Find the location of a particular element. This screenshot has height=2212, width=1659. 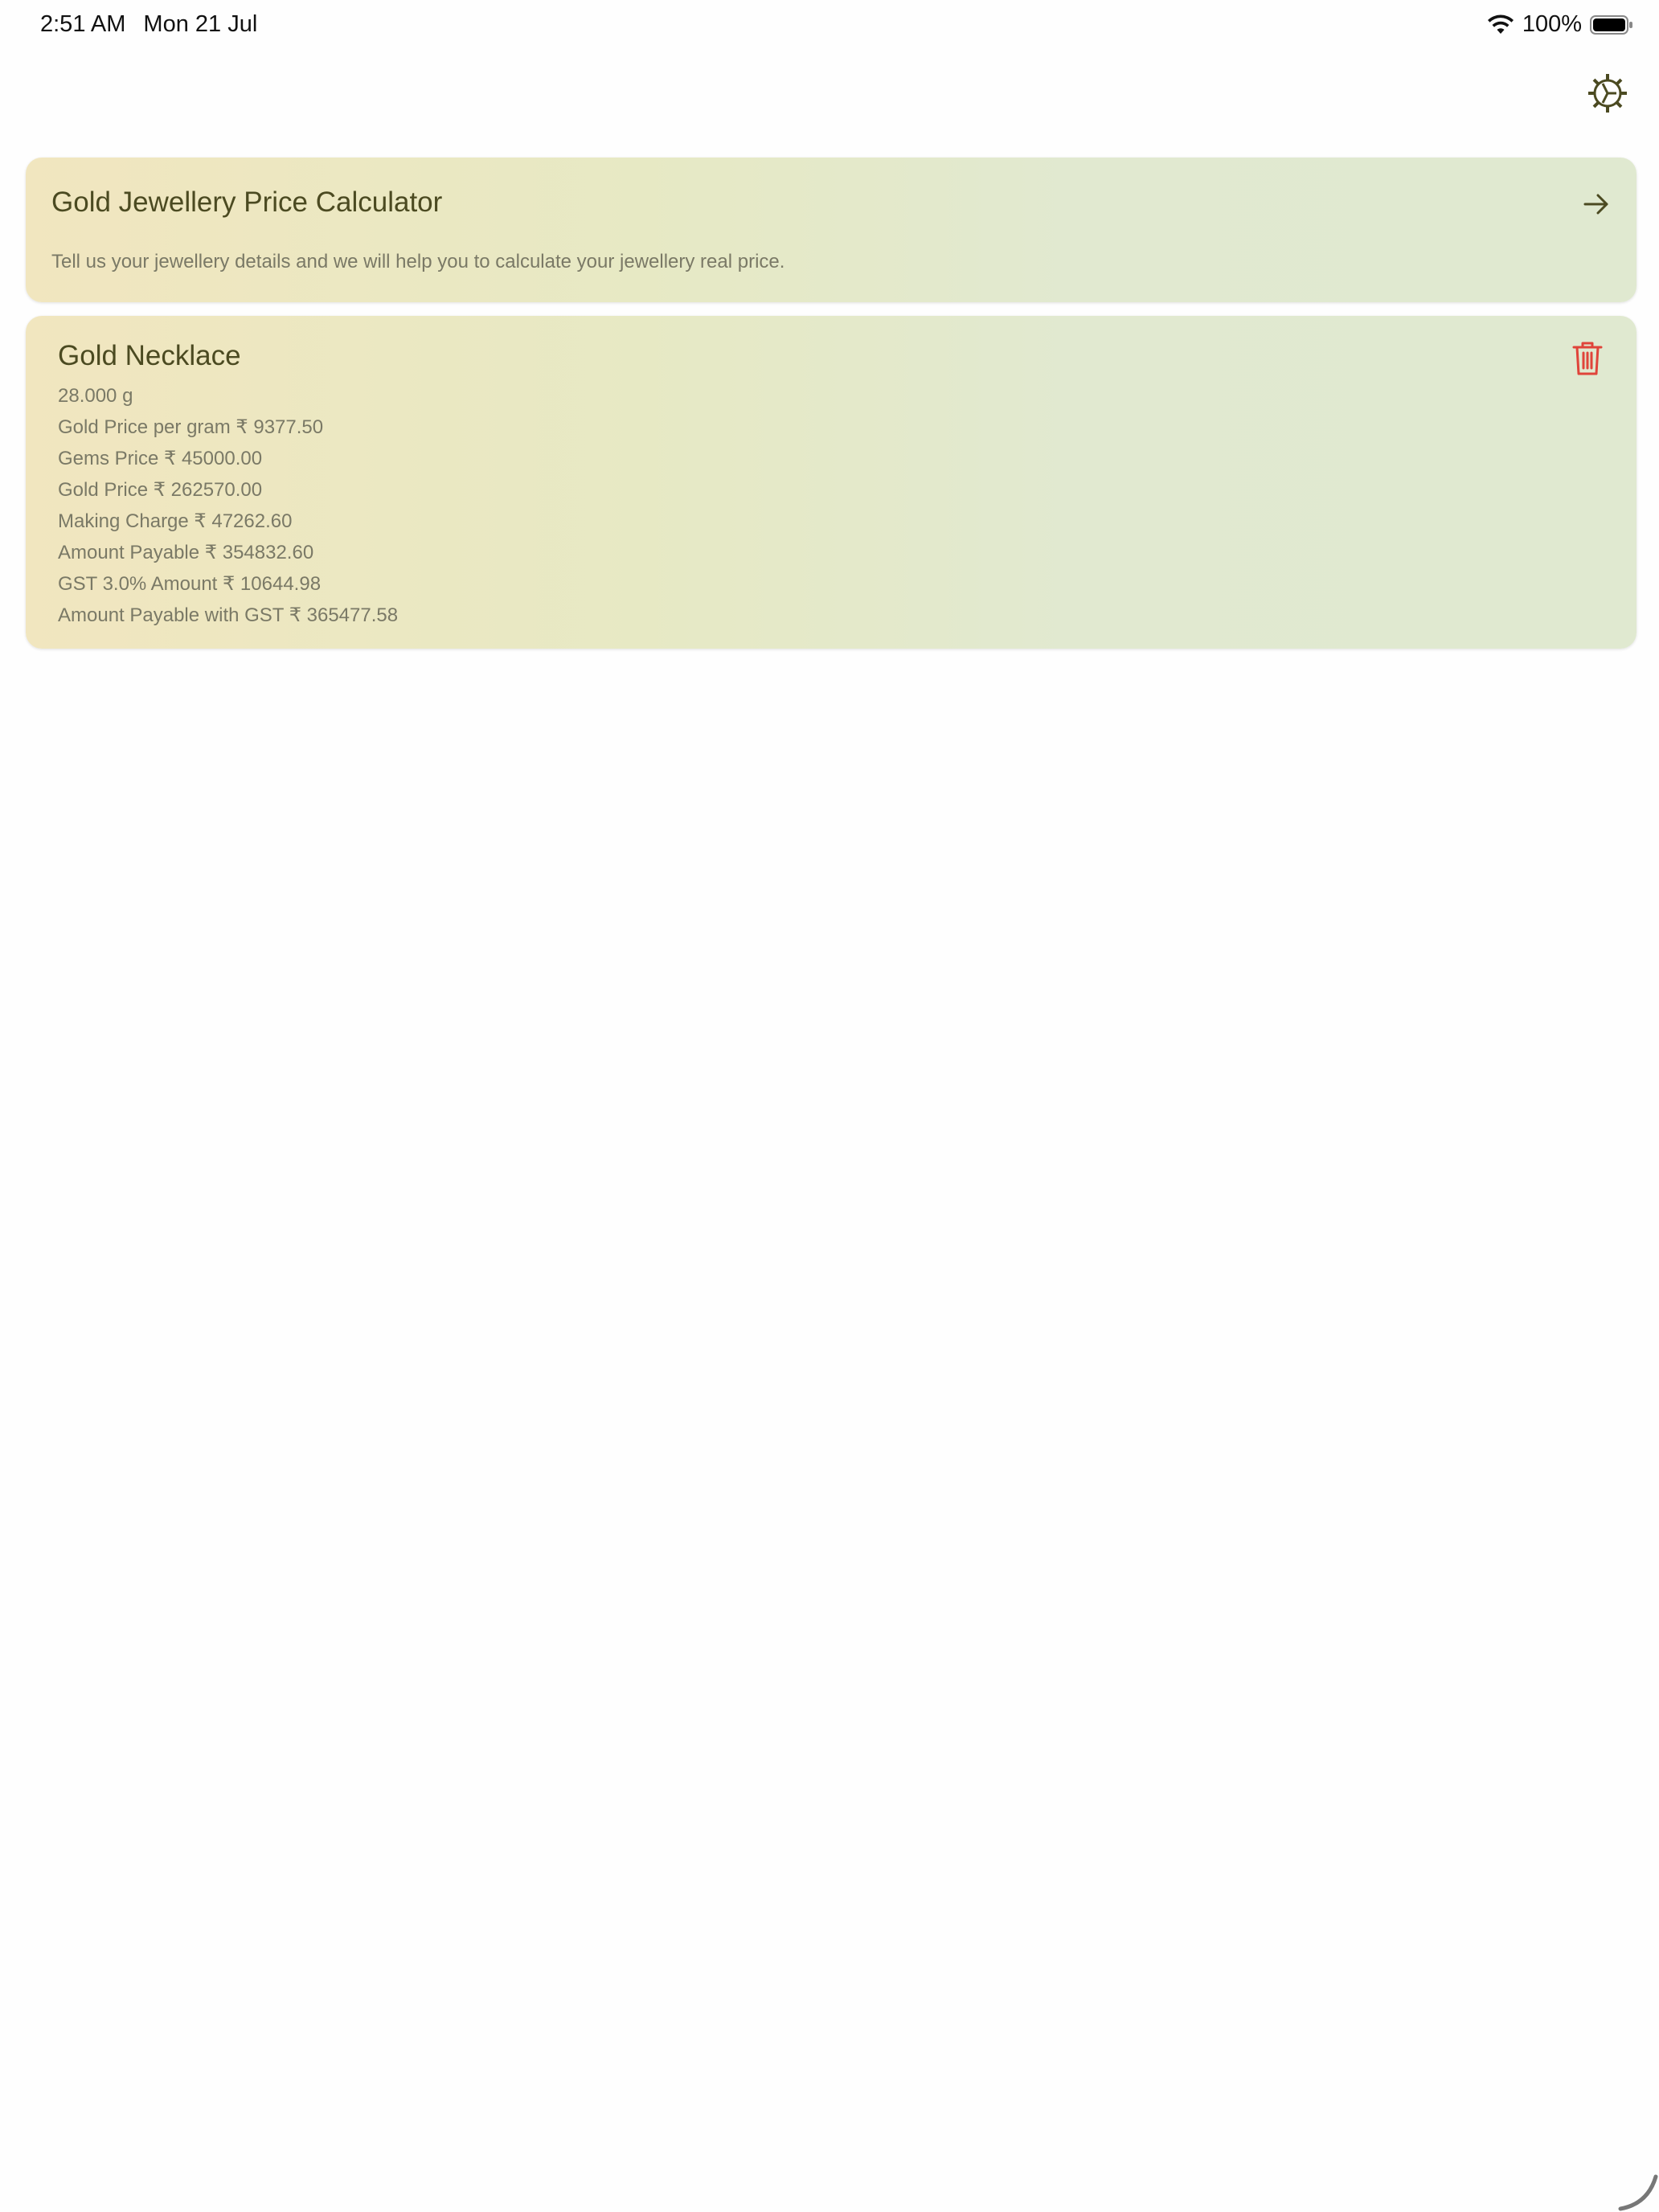

trash-icon is located at coordinates (1587, 358).